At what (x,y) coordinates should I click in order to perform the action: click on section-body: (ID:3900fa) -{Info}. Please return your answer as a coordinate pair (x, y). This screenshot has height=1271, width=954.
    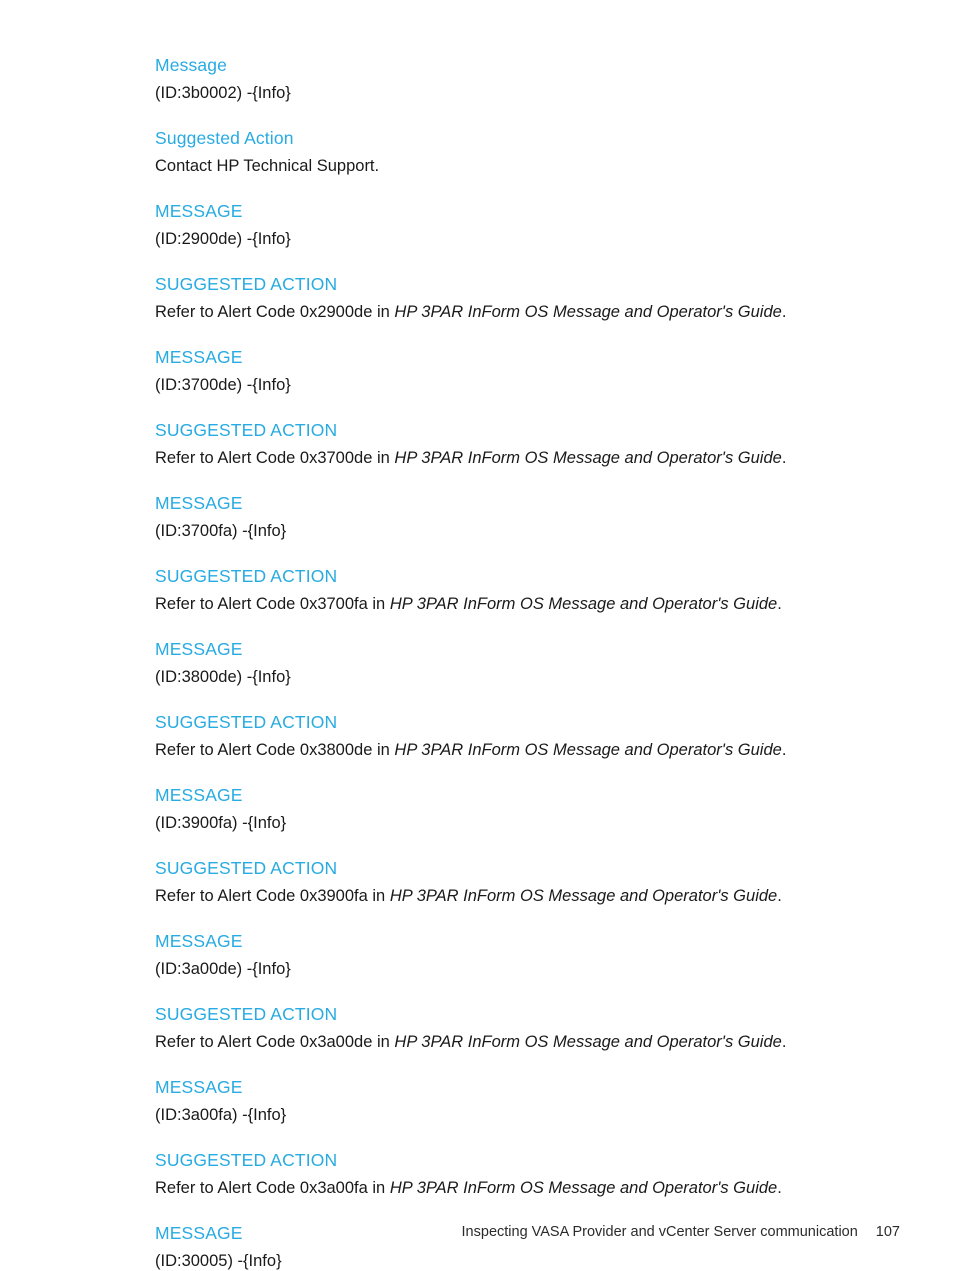
    Looking at the image, I should click on (505, 823).